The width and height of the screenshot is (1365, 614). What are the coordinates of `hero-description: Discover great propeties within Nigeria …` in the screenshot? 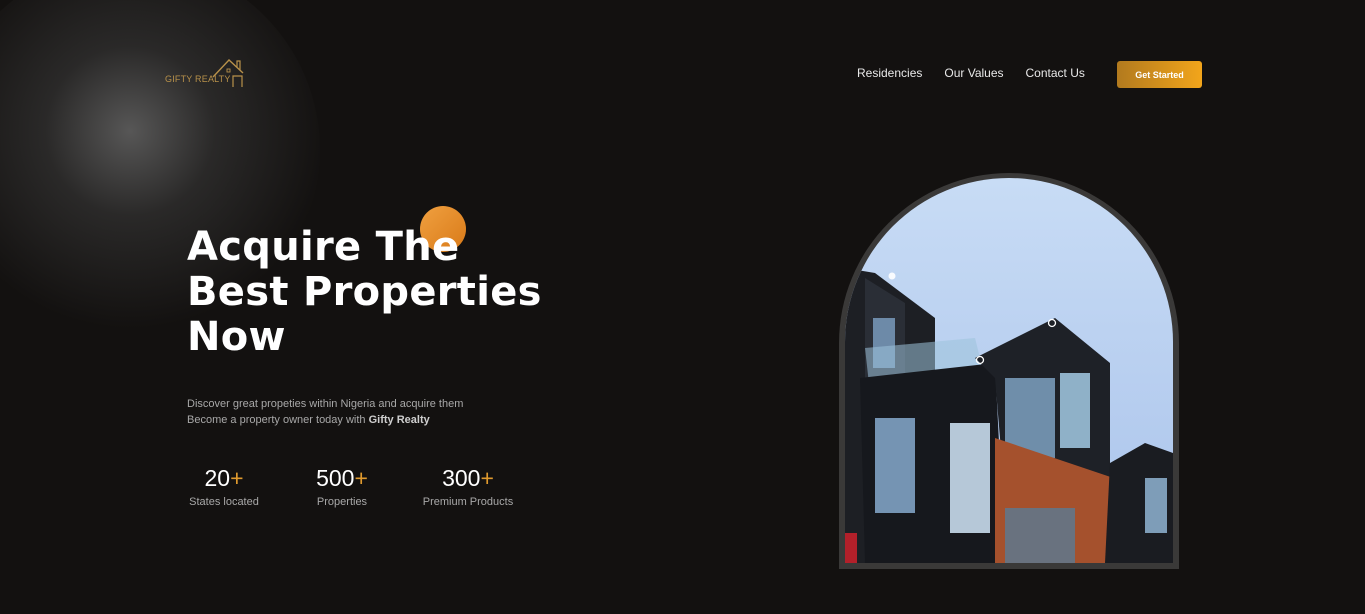 It's located at (325, 412).